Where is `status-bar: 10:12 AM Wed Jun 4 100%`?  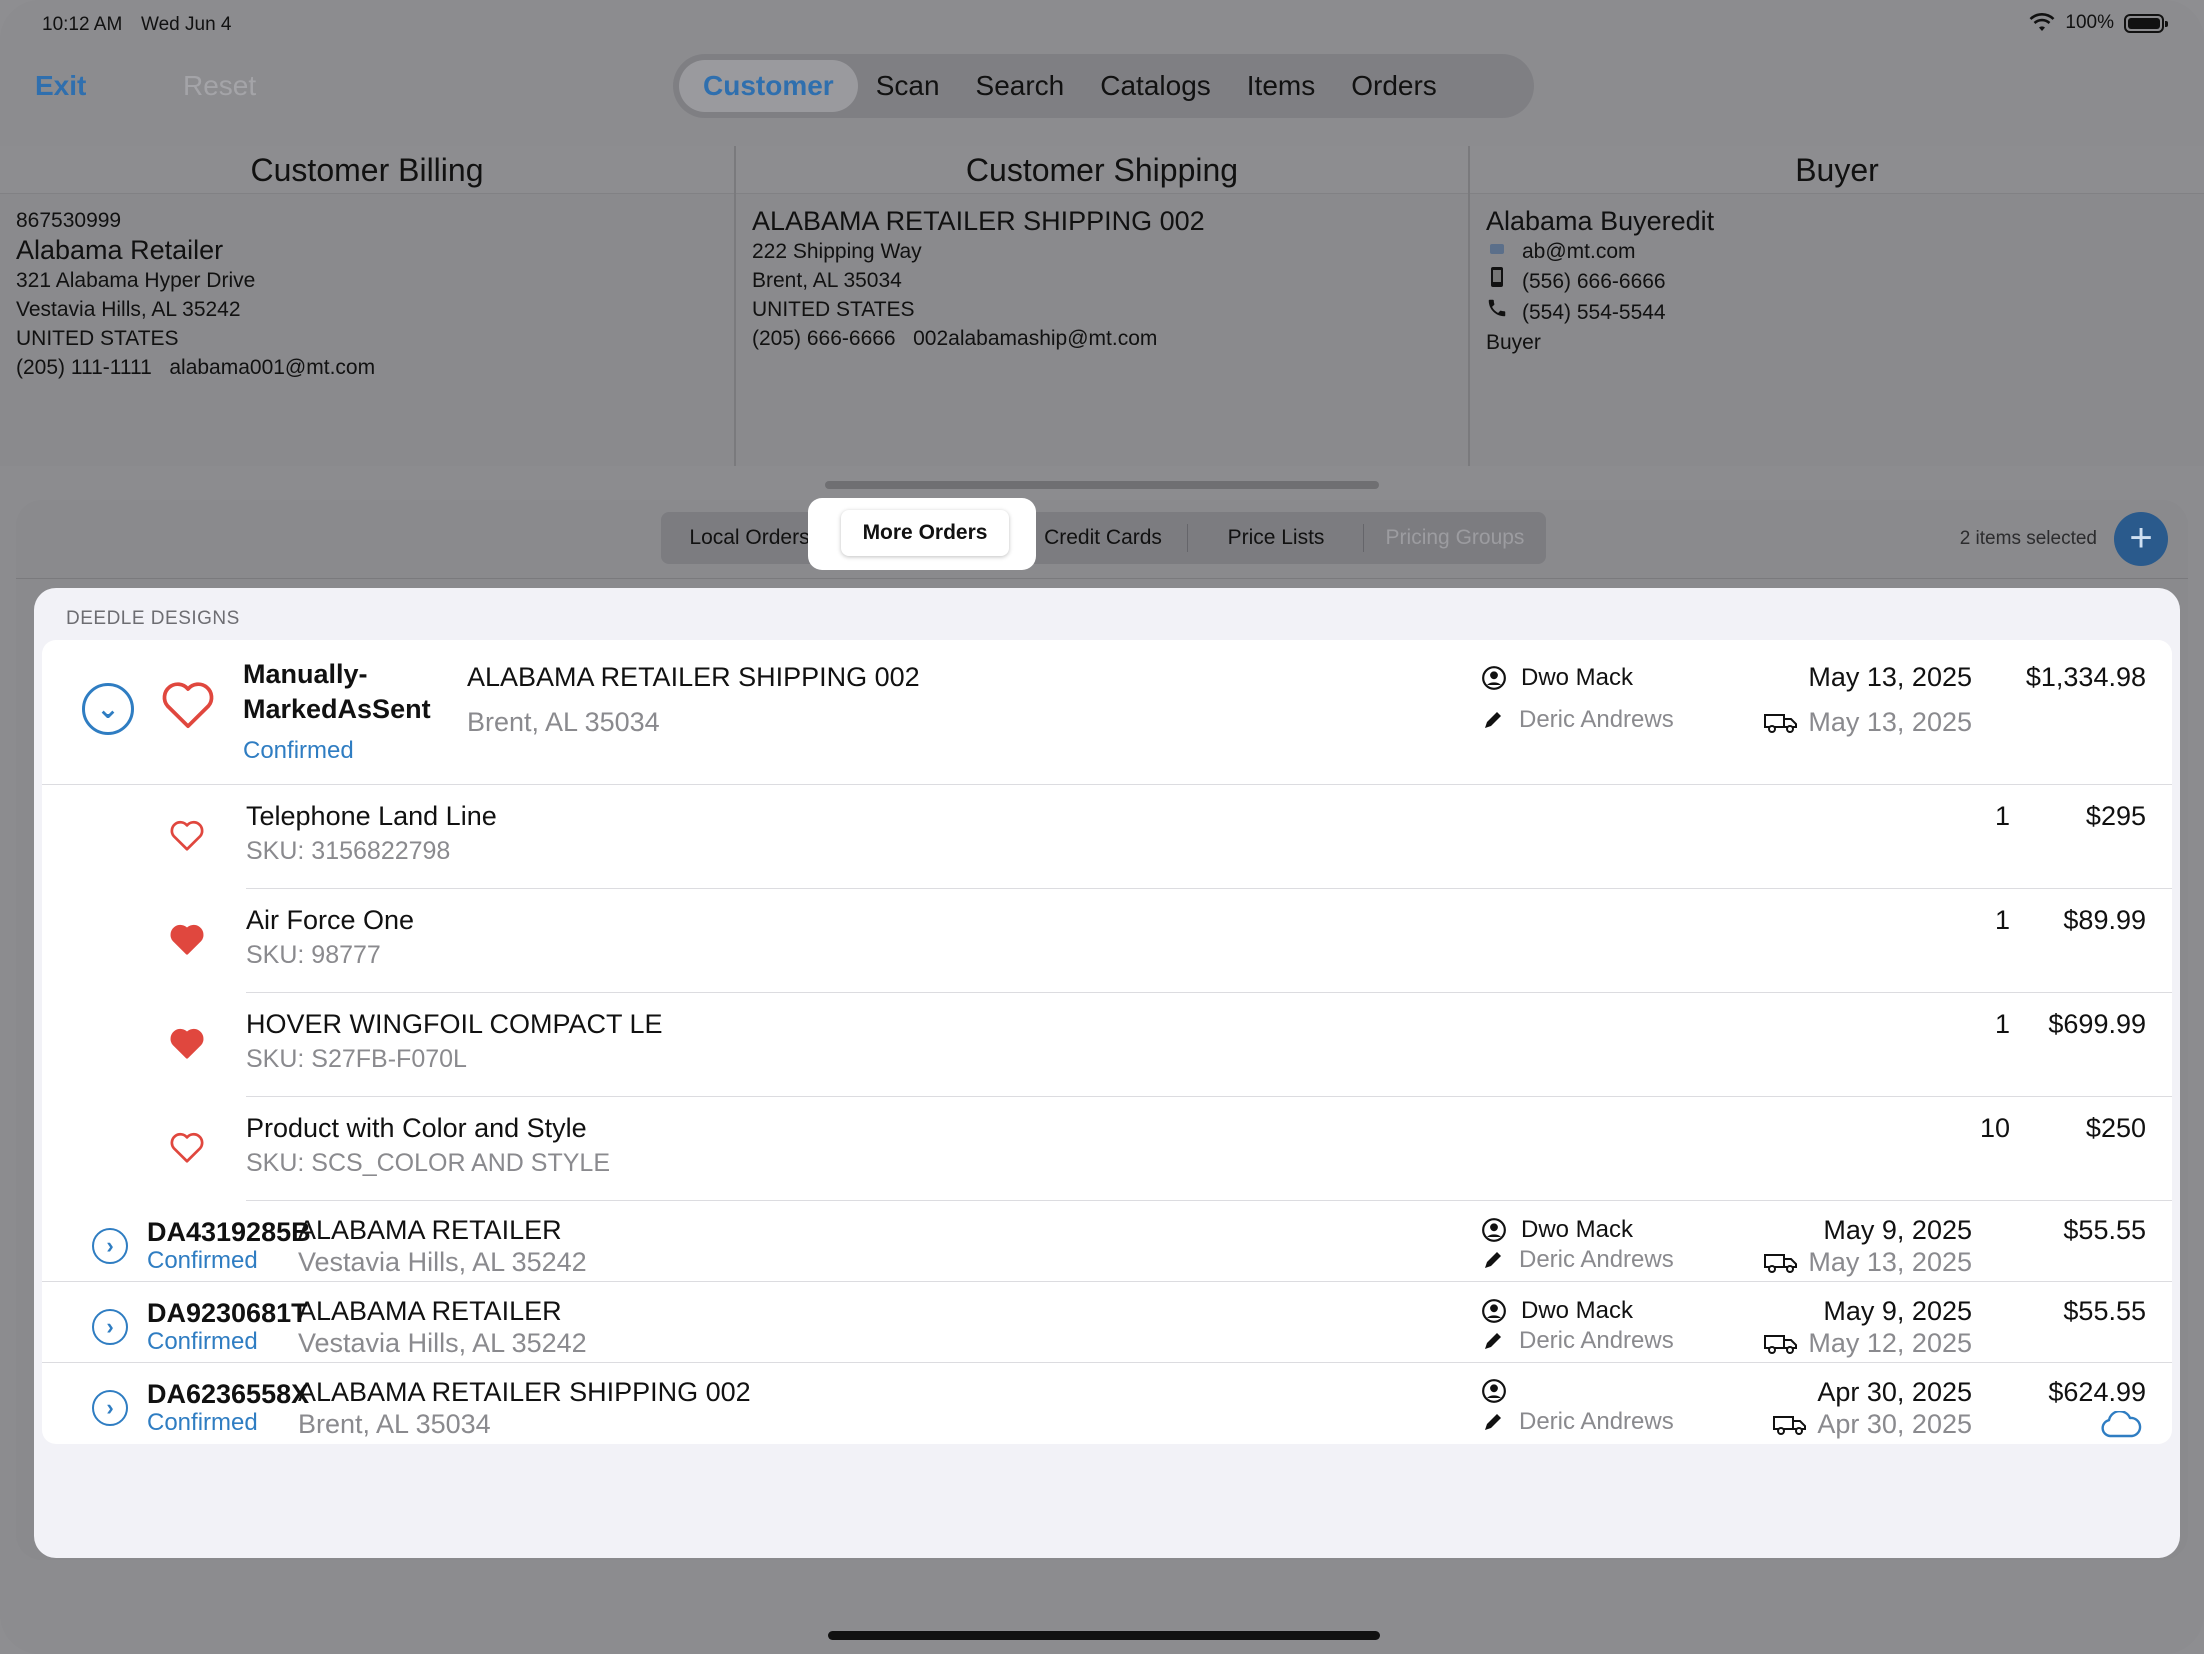
status-bar: 10:12 AM Wed Jun 4 100% is located at coordinates (1102, 24).